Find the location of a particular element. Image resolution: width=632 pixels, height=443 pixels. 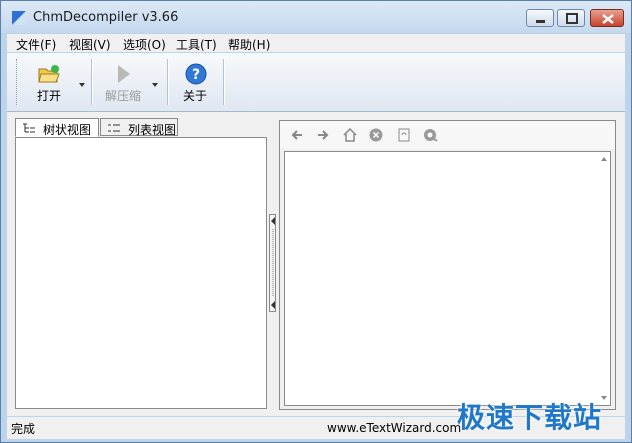

open-label: 打开 is located at coordinates (49, 96).